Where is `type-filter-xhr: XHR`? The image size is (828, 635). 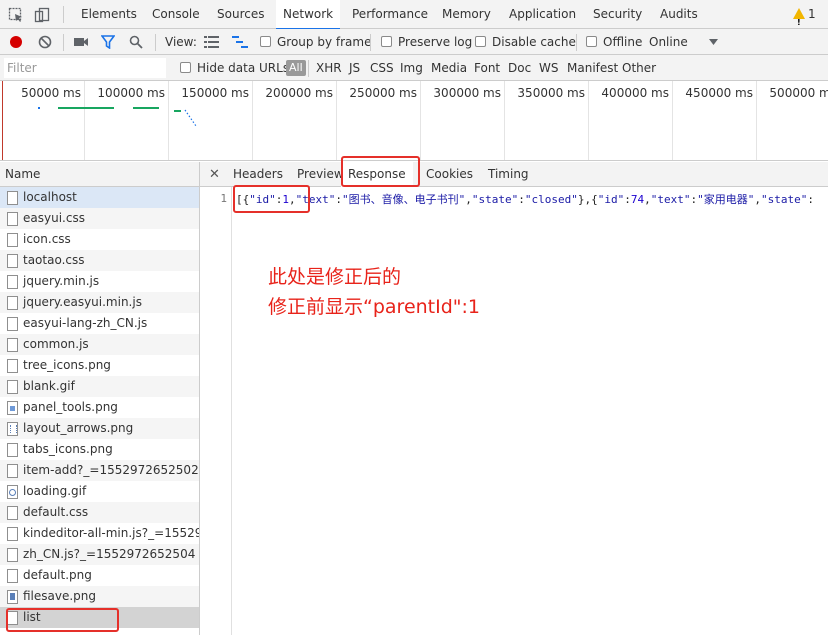 type-filter-xhr: XHR is located at coordinates (329, 68).